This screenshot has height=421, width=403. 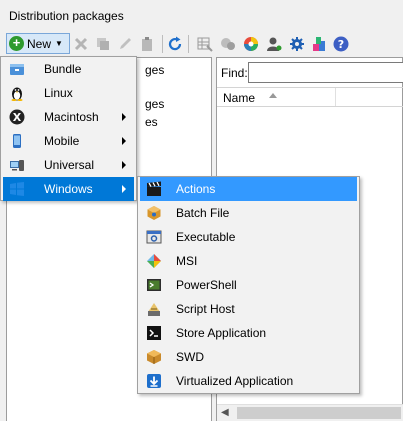 I want to click on submenu-item-label: Actions, so click(x=196, y=189).